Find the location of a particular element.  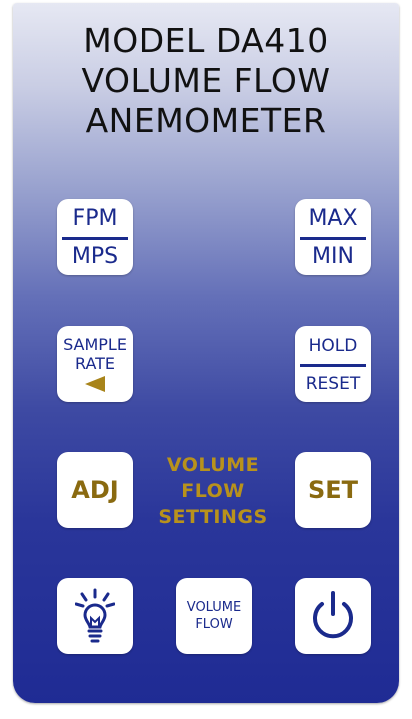

sample-rate-button: SAMPLE RATE is located at coordinates (95, 364).